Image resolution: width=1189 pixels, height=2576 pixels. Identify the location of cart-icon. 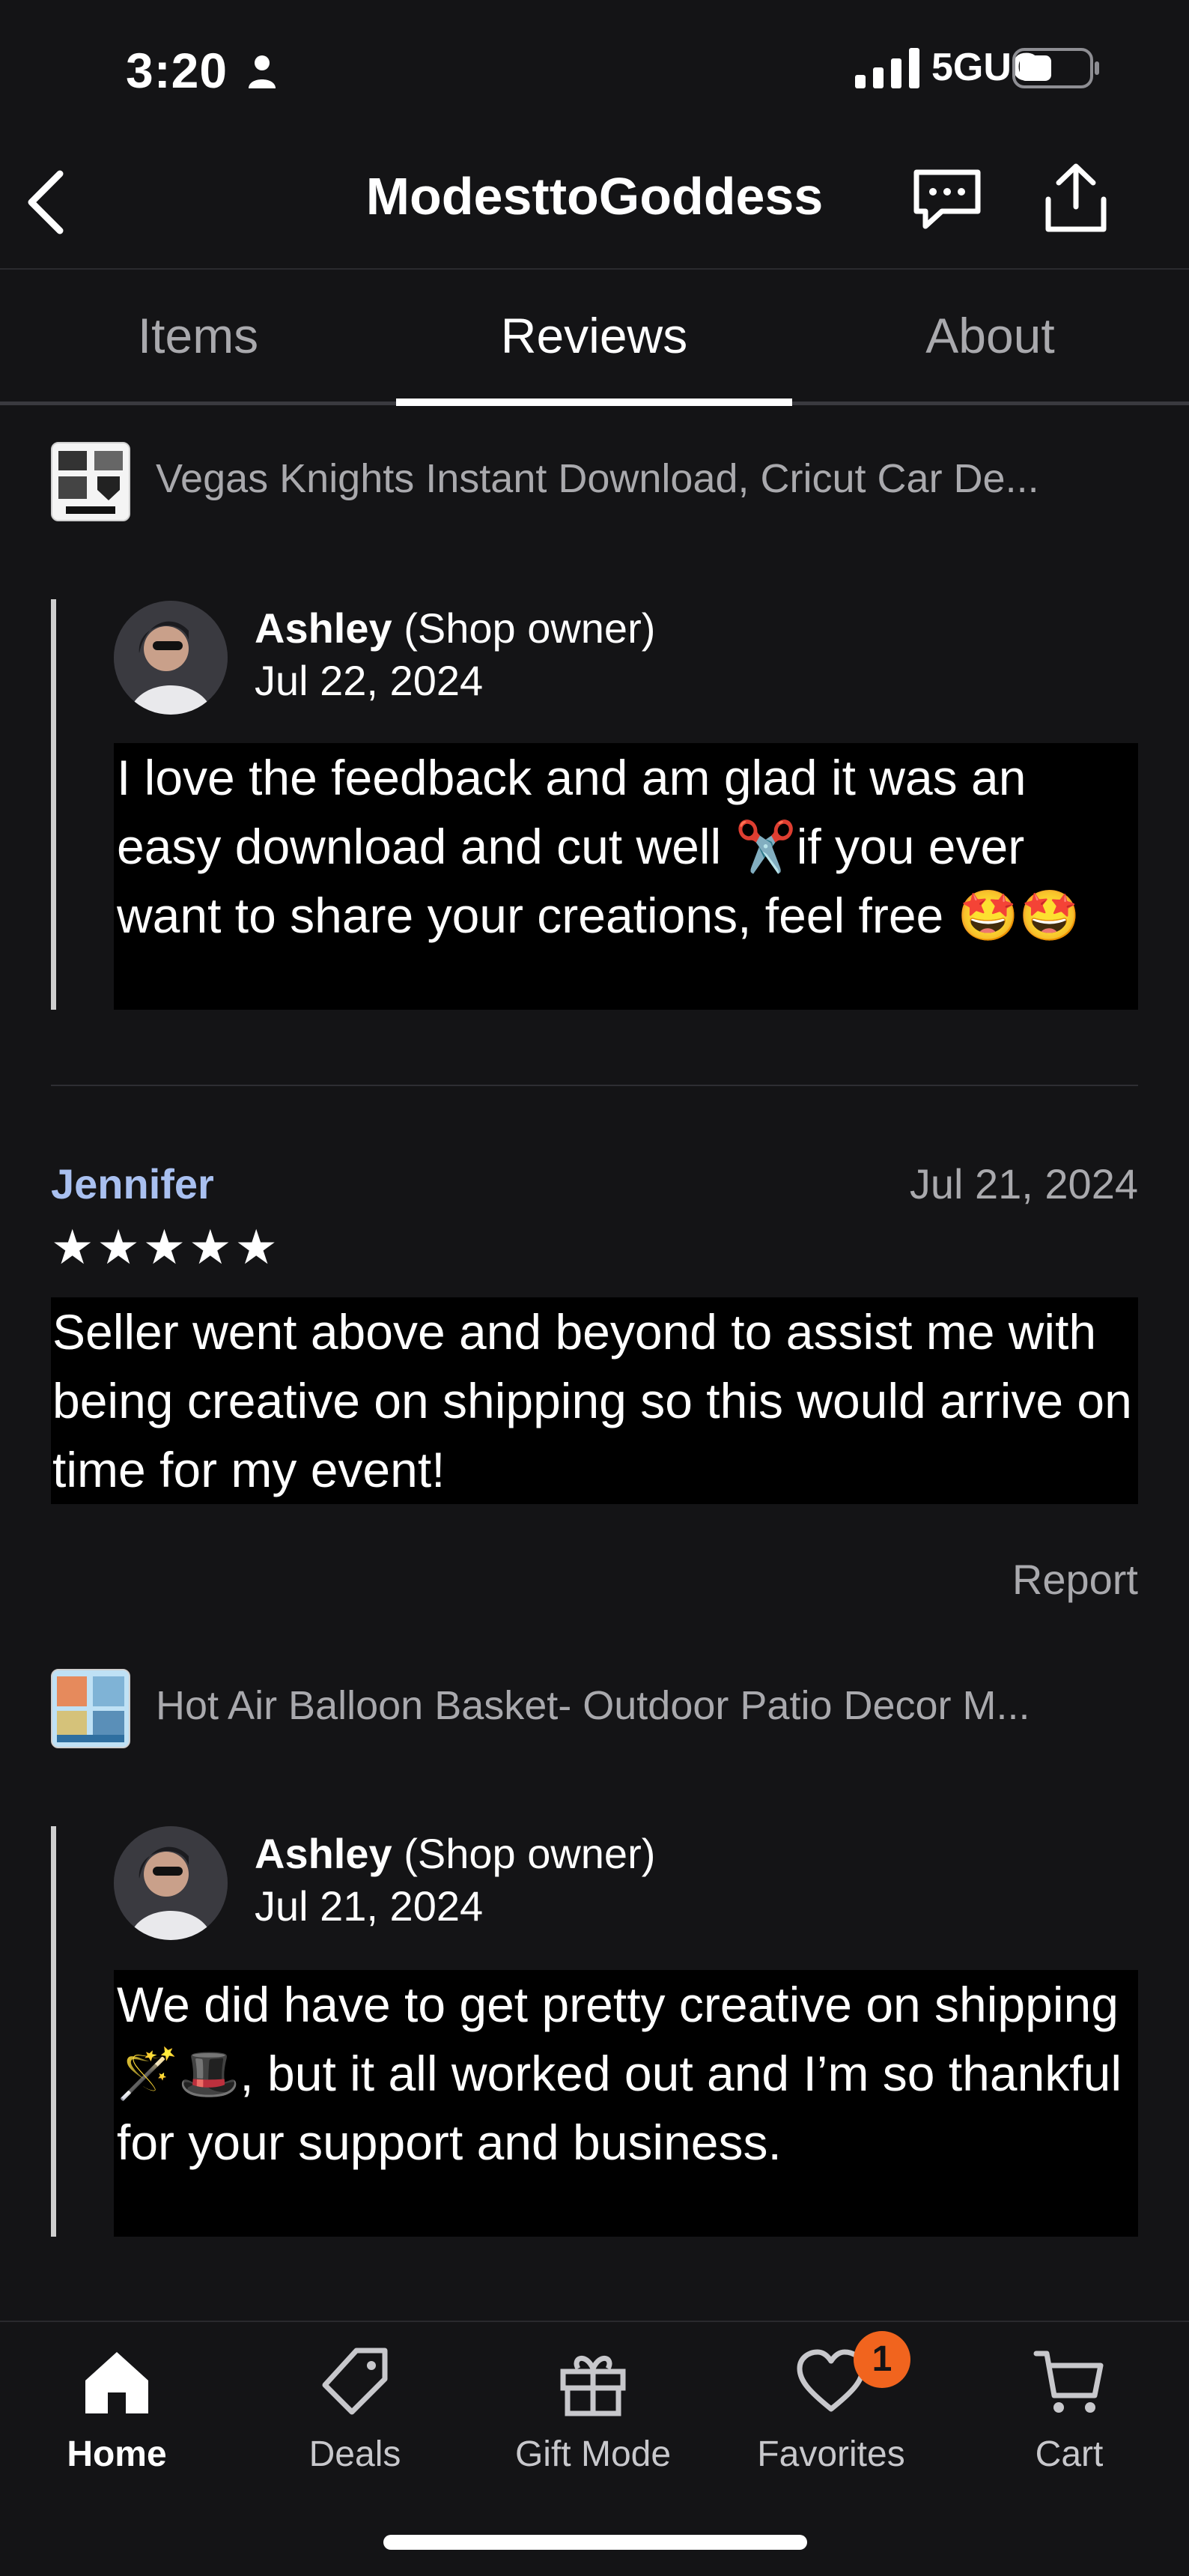
(1068, 2382).